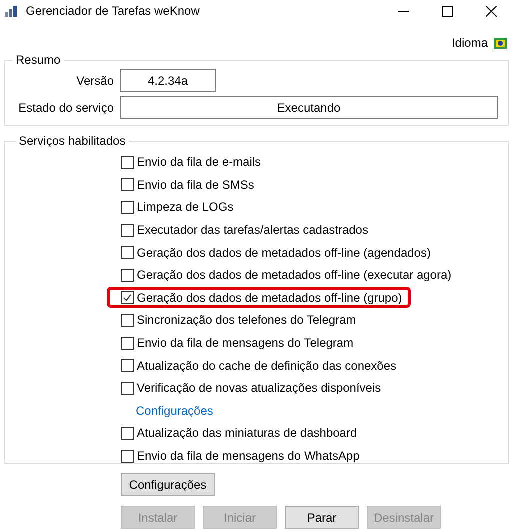 The width and height of the screenshot is (513, 531). Describe the element at coordinates (447, 11) in the screenshot. I see `maximize-icon` at that location.